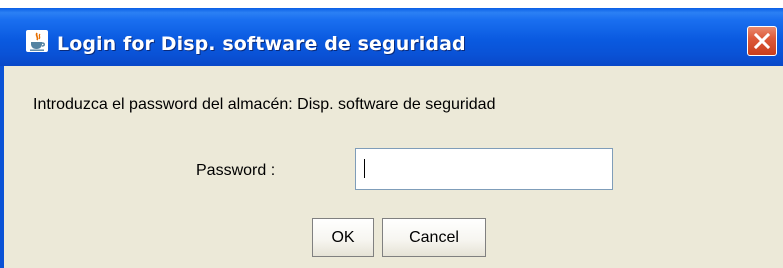 The width and height of the screenshot is (783, 268). Describe the element at coordinates (2, 167) in the screenshot. I see `window-frame` at that location.